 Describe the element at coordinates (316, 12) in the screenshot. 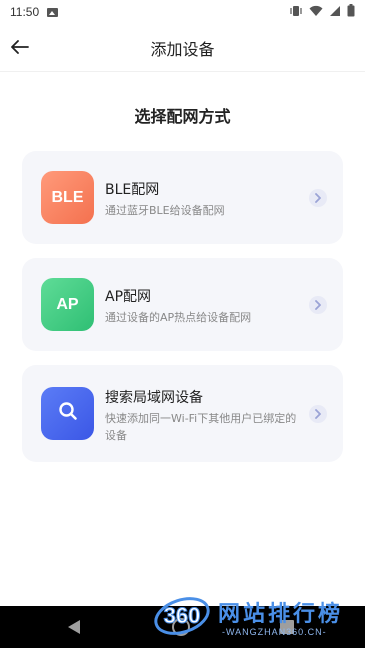

I see `wifi-icon` at that location.